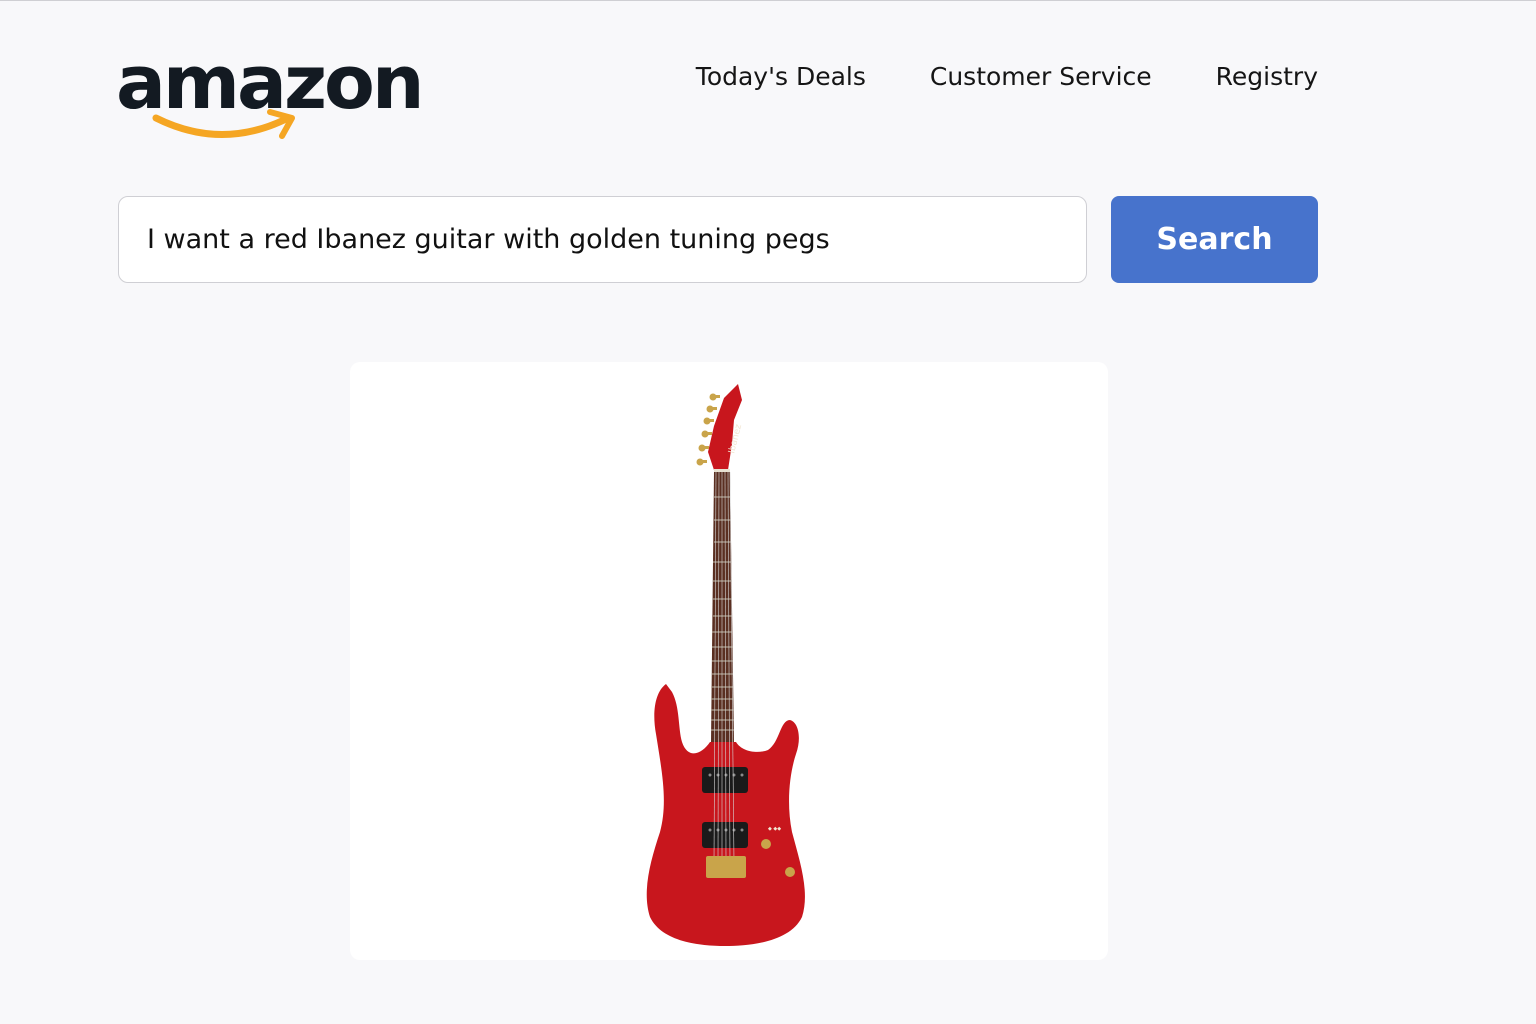  What do you see at coordinates (781, 76) in the screenshot?
I see `nav-todays-deals: Today's Deals` at bounding box center [781, 76].